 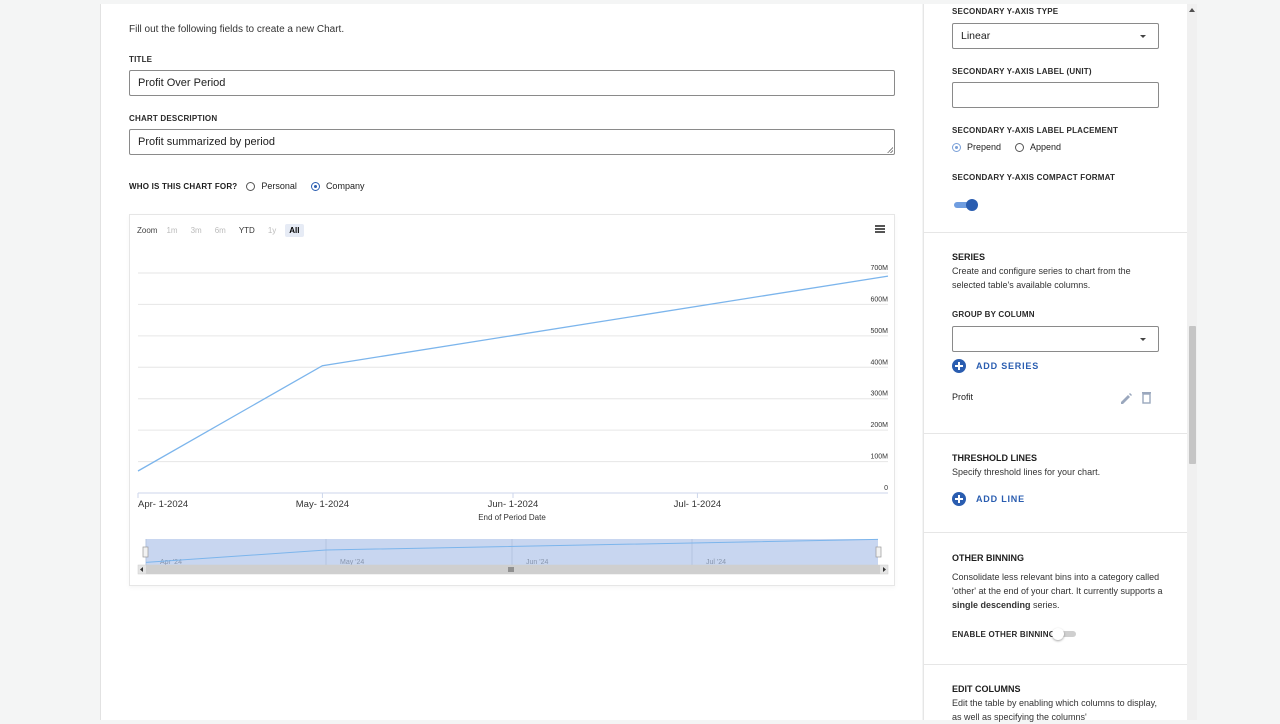 What do you see at coordinates (1006, 147) in the screenshot?
I see `y2-placement-radio-group: Prepend Append` at bounding box center [1006, 147].